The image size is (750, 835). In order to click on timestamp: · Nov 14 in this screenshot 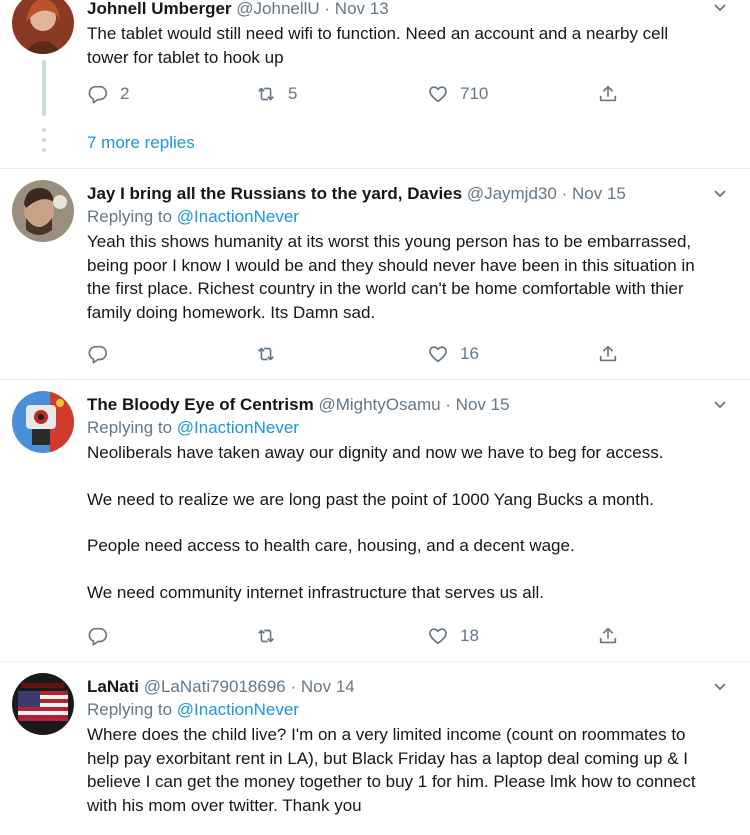, I will do `click(322, 686)`.